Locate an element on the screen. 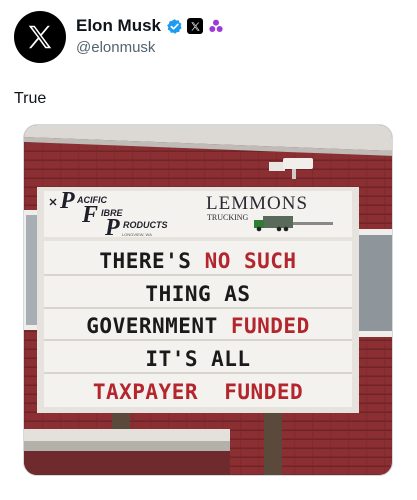 The image size is (417, 500). x-logo-icon is located at coordinates (40, 37).